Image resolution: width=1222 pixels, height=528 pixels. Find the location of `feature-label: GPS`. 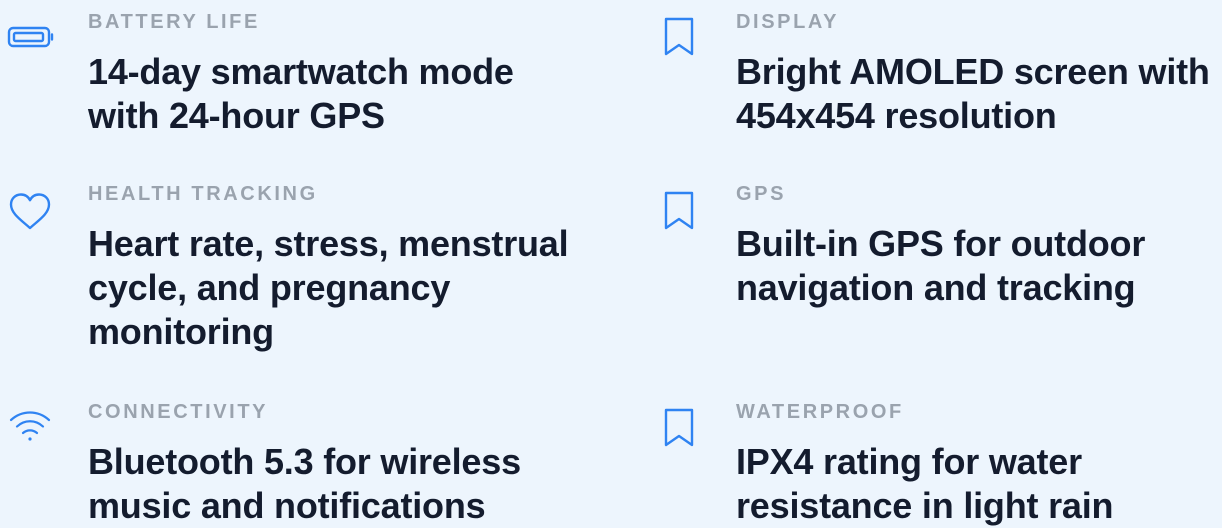

feature-label: GPS is located at coordinates (761, 194).